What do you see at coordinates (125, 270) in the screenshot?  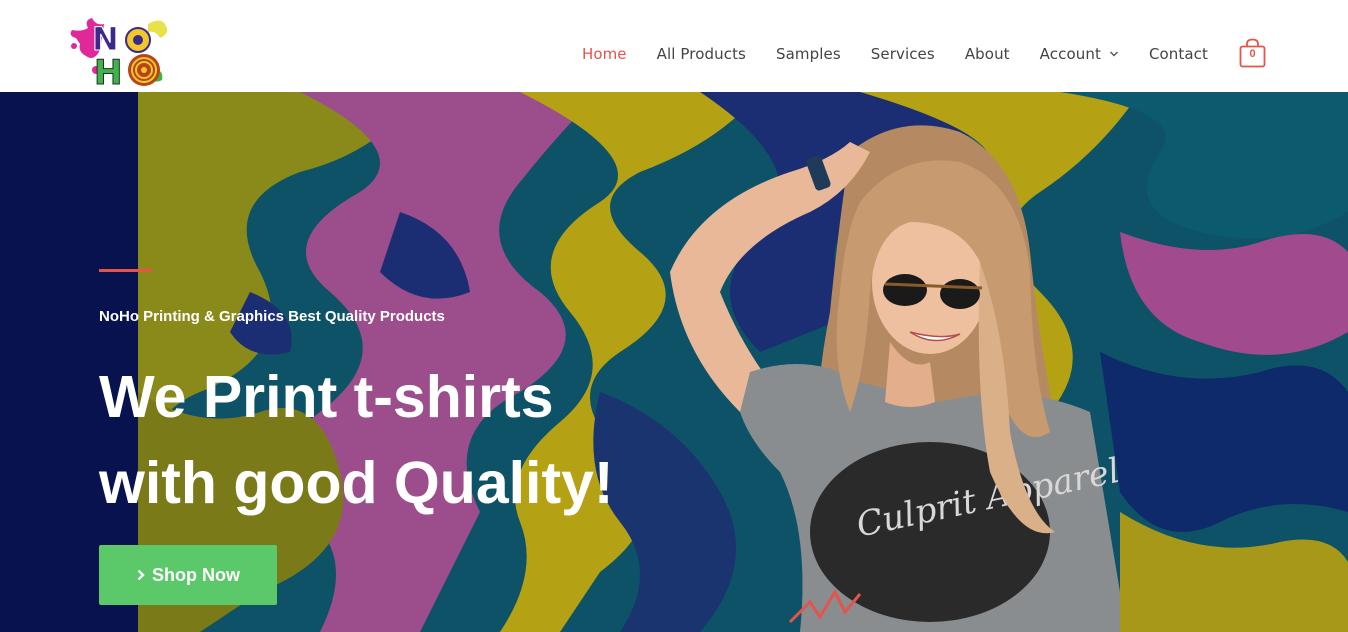 I see `accent-divider` at bounding box center [125, 270].